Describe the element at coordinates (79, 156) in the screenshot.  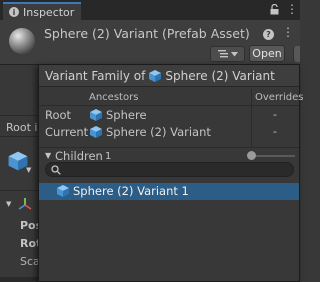
I see `children-label: Children` at that location.